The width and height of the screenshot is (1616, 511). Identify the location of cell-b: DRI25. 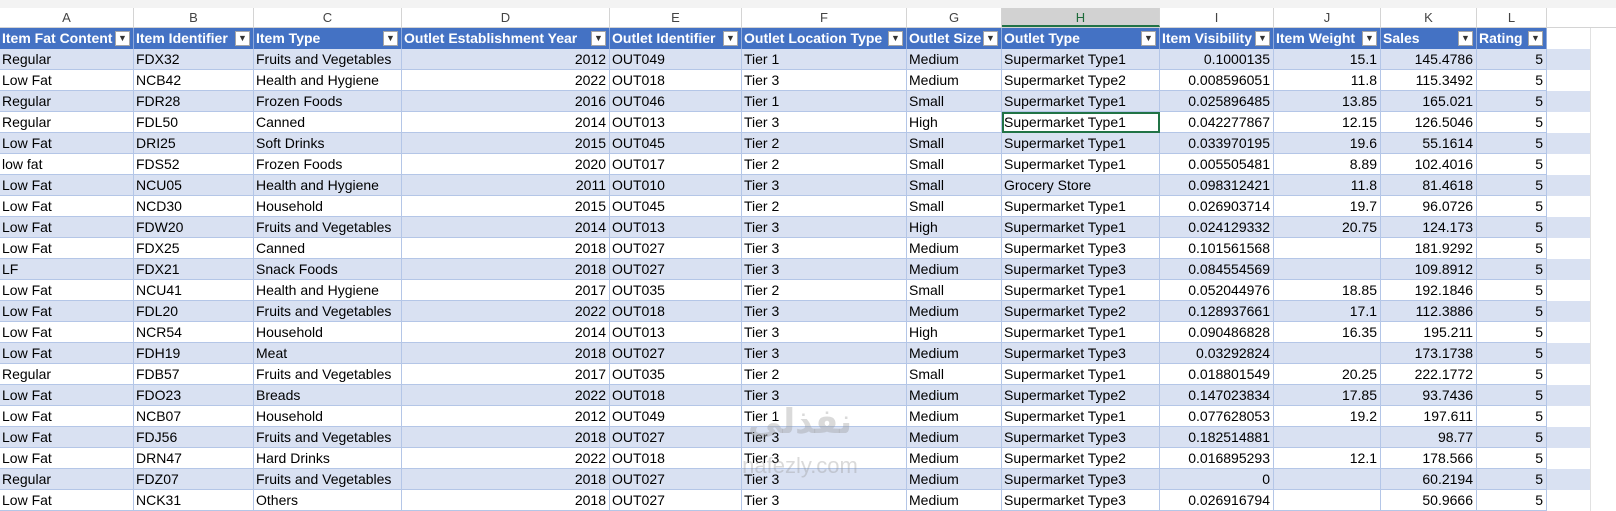
(194, 143).